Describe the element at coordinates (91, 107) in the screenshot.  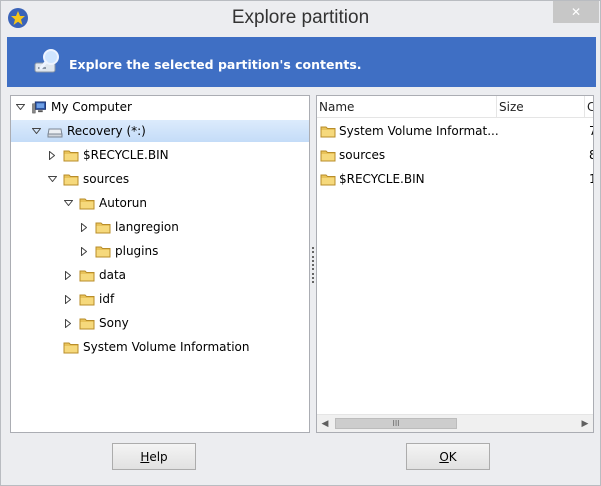
I see `tree-item-label: My Computer` at that location.